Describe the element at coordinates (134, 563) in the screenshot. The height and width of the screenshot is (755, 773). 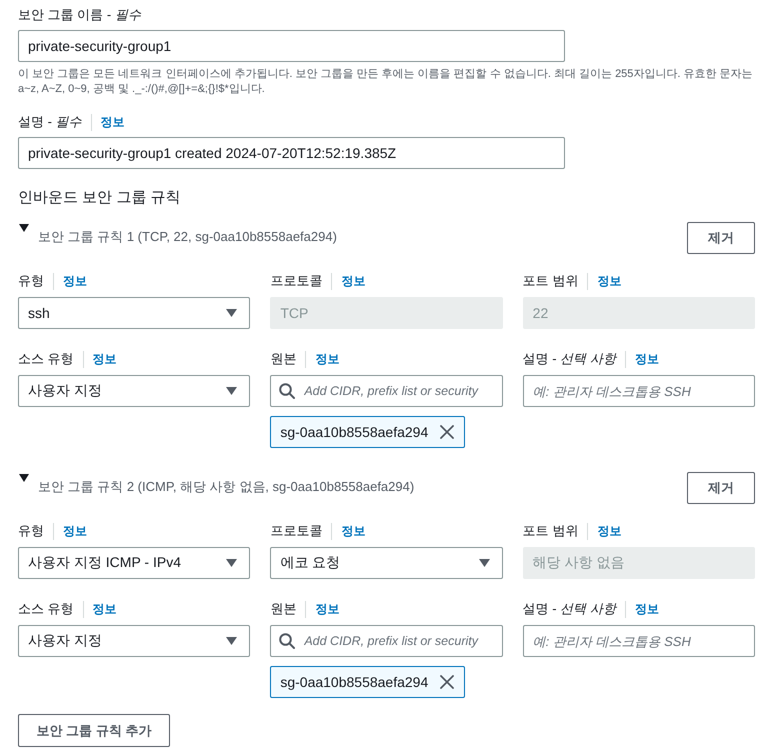
I see `dropdown: 사용자 지정 ICMP - IPv4` at that location.